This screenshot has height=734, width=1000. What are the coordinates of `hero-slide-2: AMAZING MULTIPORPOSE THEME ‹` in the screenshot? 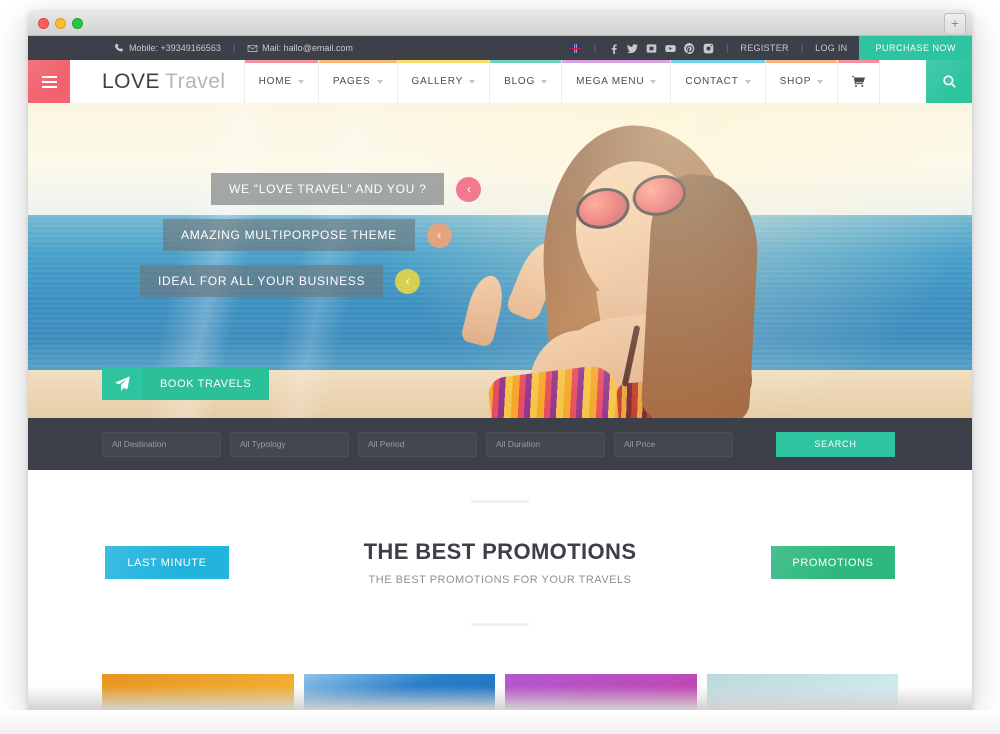 It's located at (322, 235).